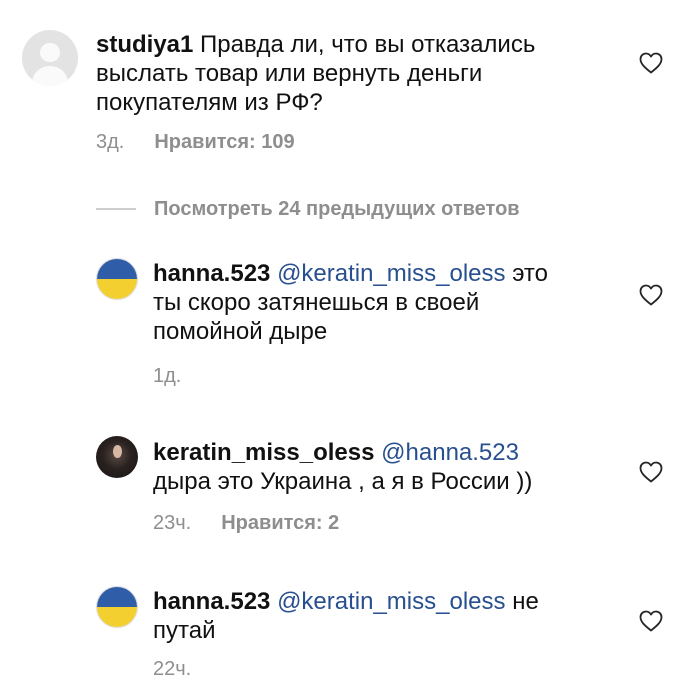 This screenshot has width=700, height=681. Describe the element at coordinates (280, 523) in the screenshot. I see `likes-count: Нравится: 2` at that location.